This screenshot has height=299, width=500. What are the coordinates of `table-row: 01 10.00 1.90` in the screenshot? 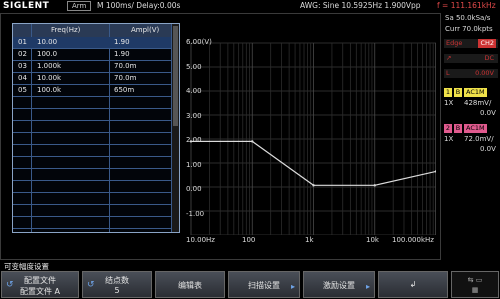 It's located at (92, 43).